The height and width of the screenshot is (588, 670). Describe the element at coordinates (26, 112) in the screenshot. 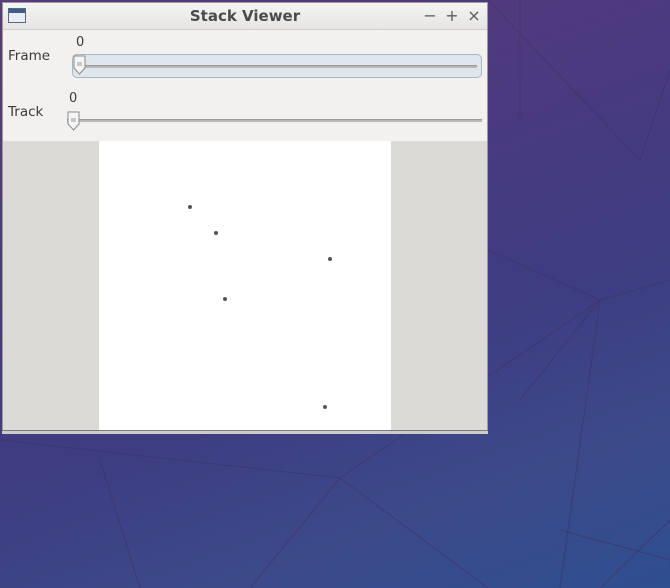

I see `track-label: Track` at that location.